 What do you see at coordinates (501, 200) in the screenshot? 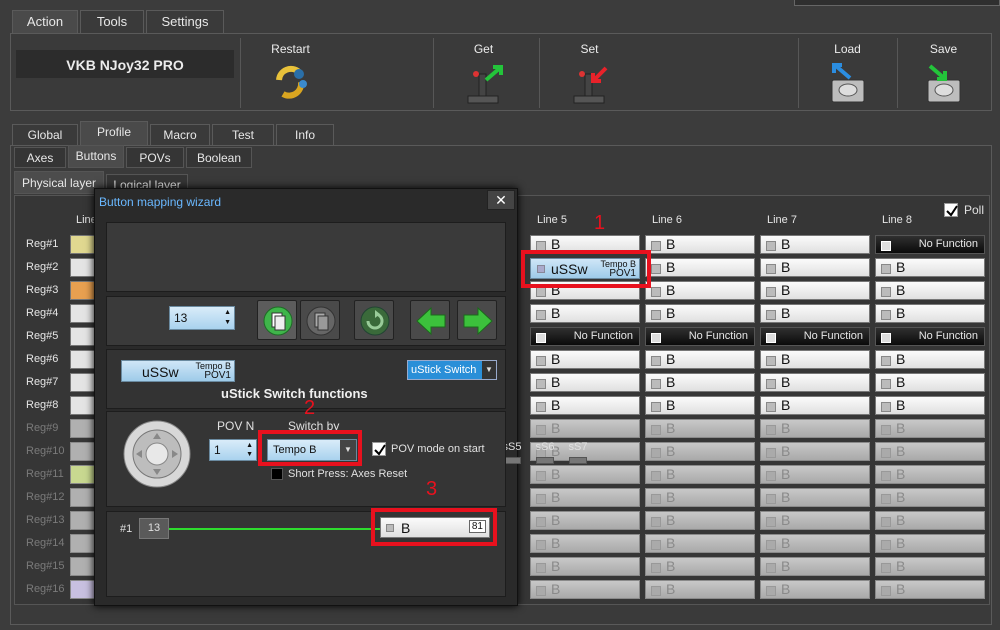
I see `dialog-close-button: ✕` at bounding box center [501, 200].